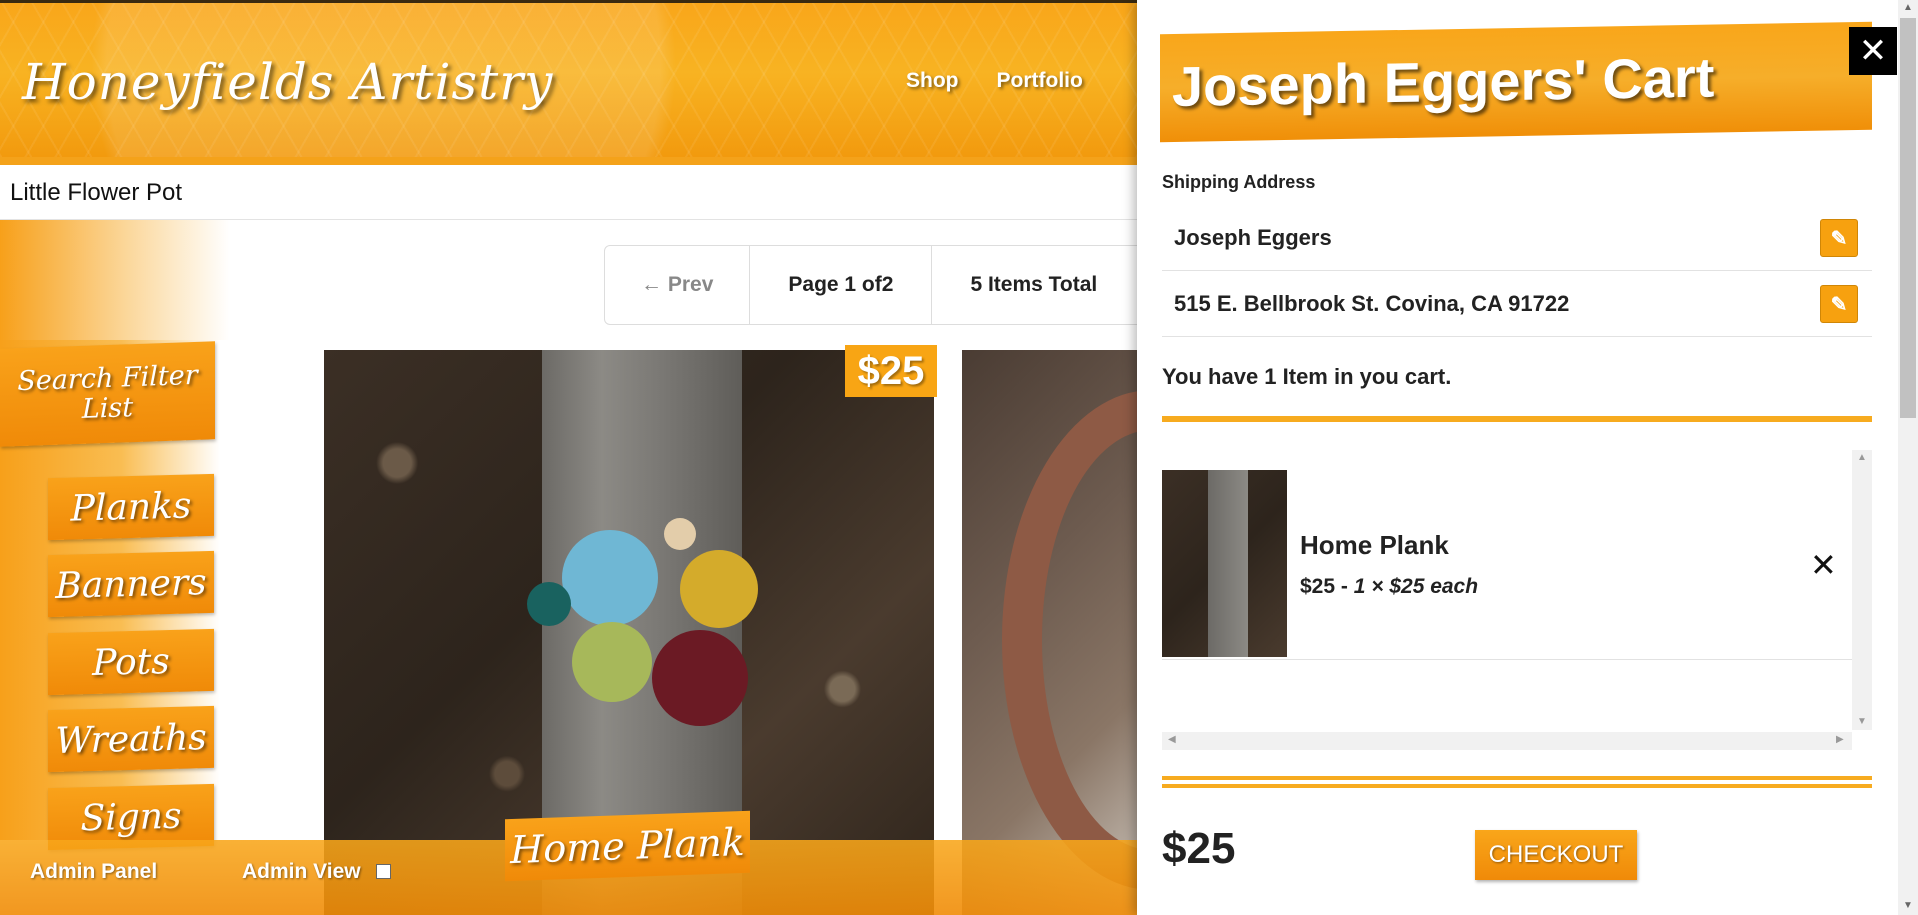 This screenshot has width=1918, height=915. What do you see at coordinates (287, 82) in the screenshot?
I see `site-logo: Honeyfields Artistry` at bounding box center [287, 82].